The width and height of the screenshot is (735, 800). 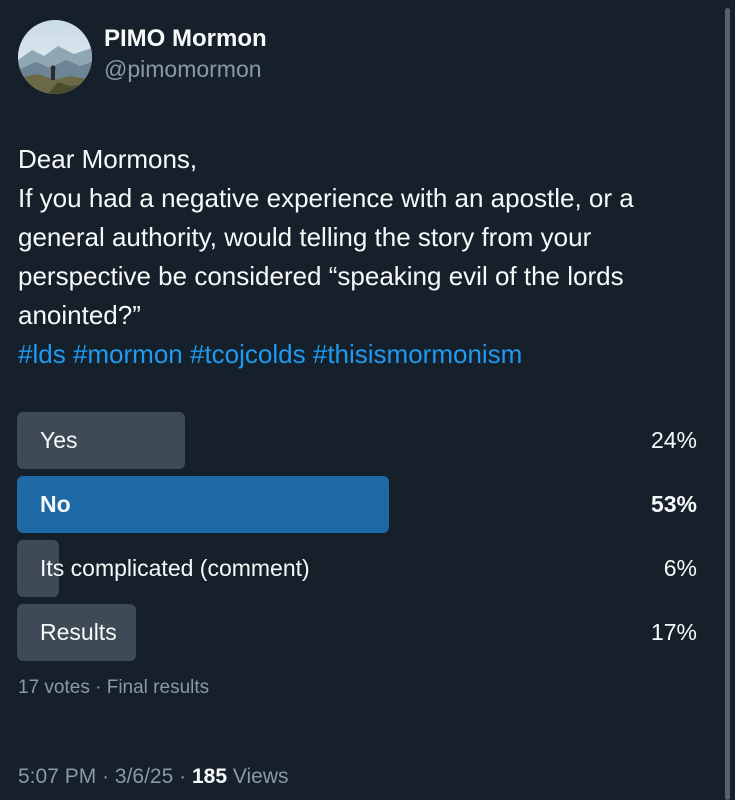 What do you see at coordinates (114, 687) in the screenshot?
I see `poll-votes-summary: 17 votes · Final results` at bounding box center [114, 687].